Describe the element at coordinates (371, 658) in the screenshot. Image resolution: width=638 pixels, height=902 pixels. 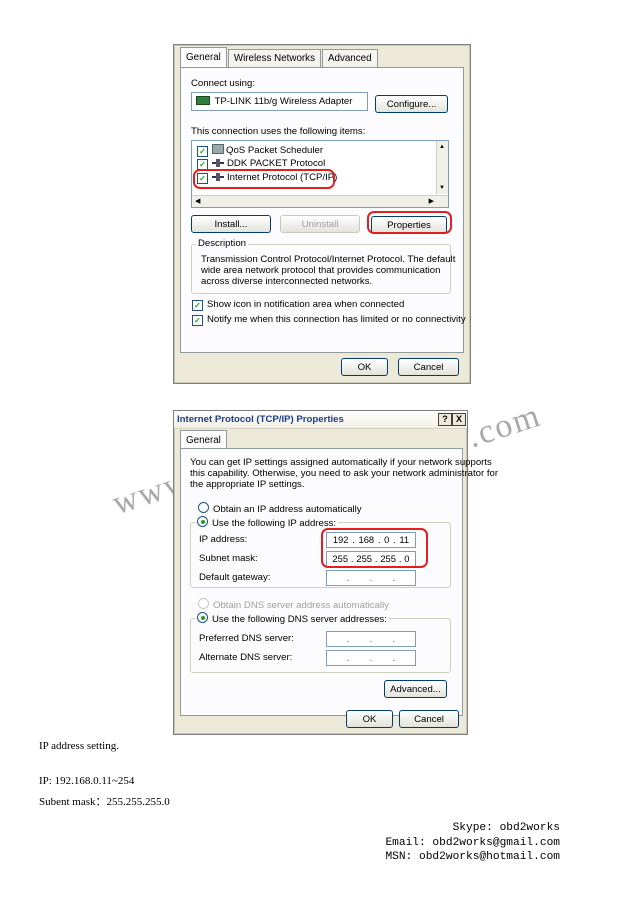
I see `alternate-dns-input: . . .` at that location.